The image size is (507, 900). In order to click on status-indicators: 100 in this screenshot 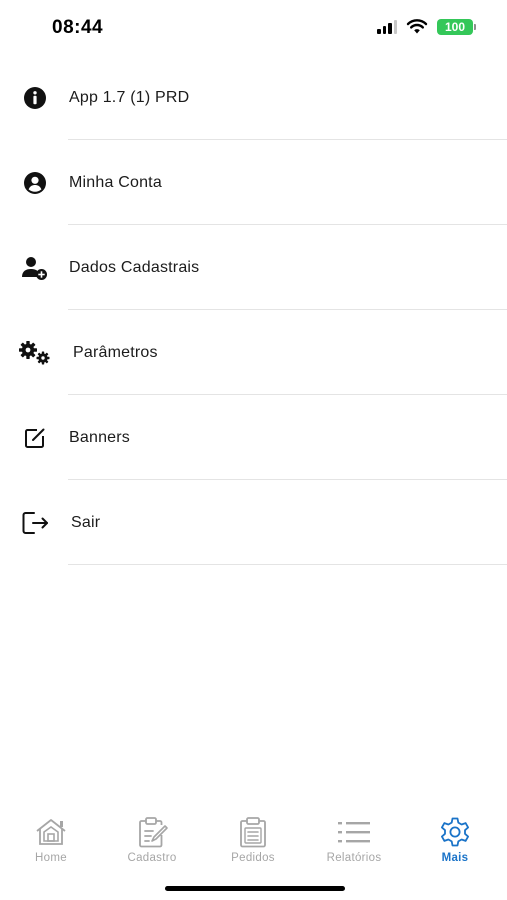, I will do `click(426, 27)`.